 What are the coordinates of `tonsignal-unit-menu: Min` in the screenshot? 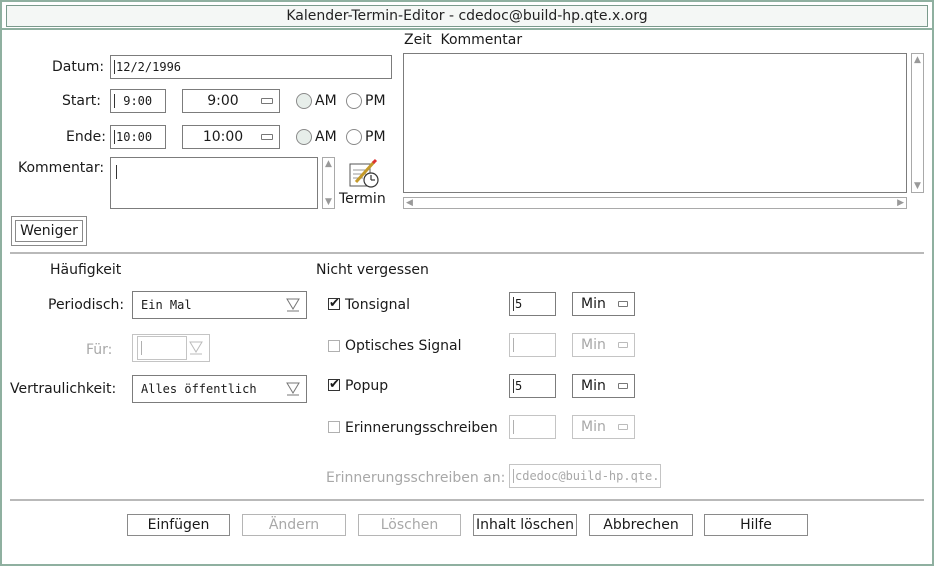 It's located at (603, 304).